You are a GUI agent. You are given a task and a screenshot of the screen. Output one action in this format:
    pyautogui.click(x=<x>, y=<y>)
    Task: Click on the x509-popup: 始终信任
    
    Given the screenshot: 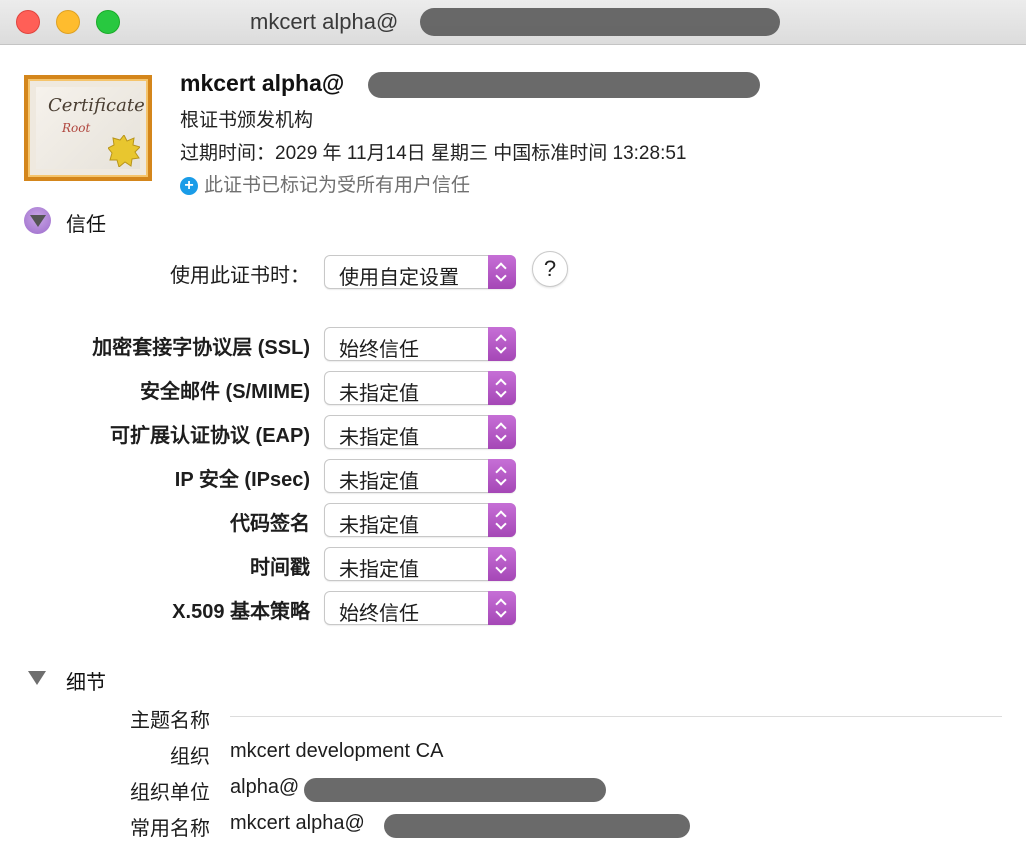 What is the action you would take?
    pyautogui.click(x=420, y=608)
    